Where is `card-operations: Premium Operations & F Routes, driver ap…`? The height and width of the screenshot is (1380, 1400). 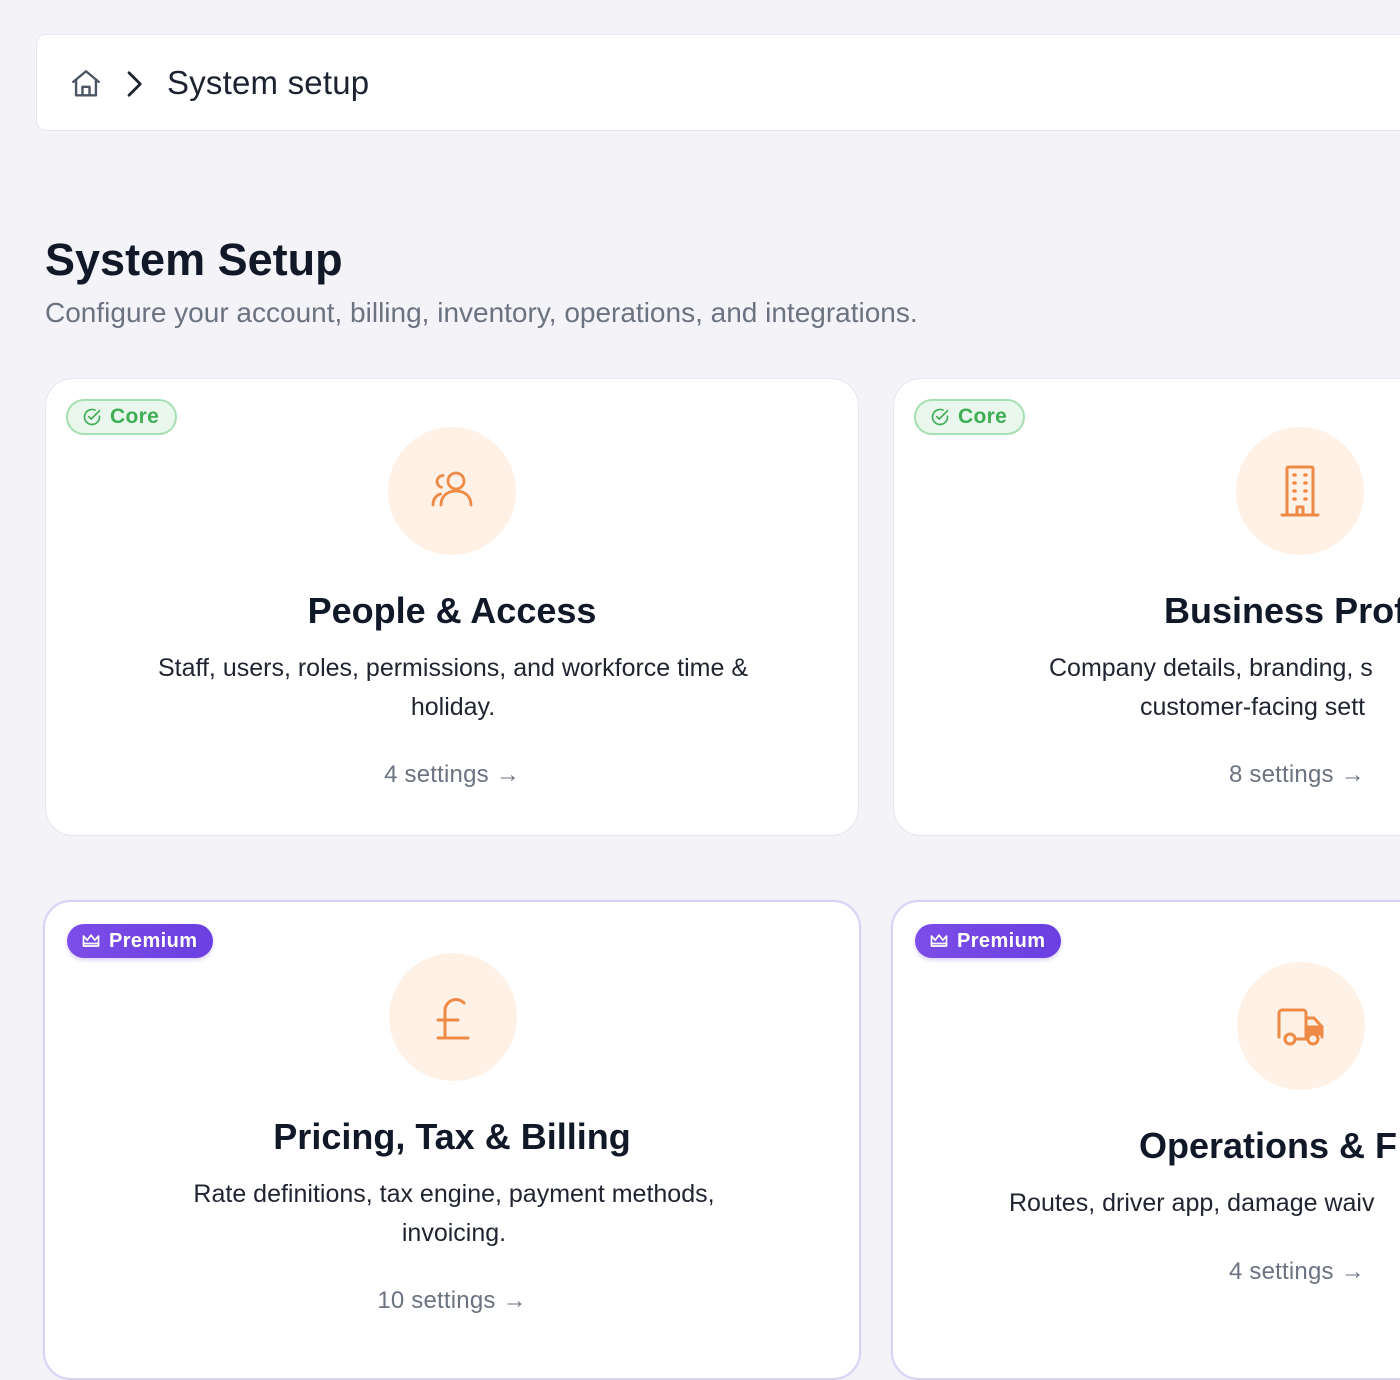
card-operations: Premium Operations & F Routes, driver ap… is located at coordinates (1145, 1140).